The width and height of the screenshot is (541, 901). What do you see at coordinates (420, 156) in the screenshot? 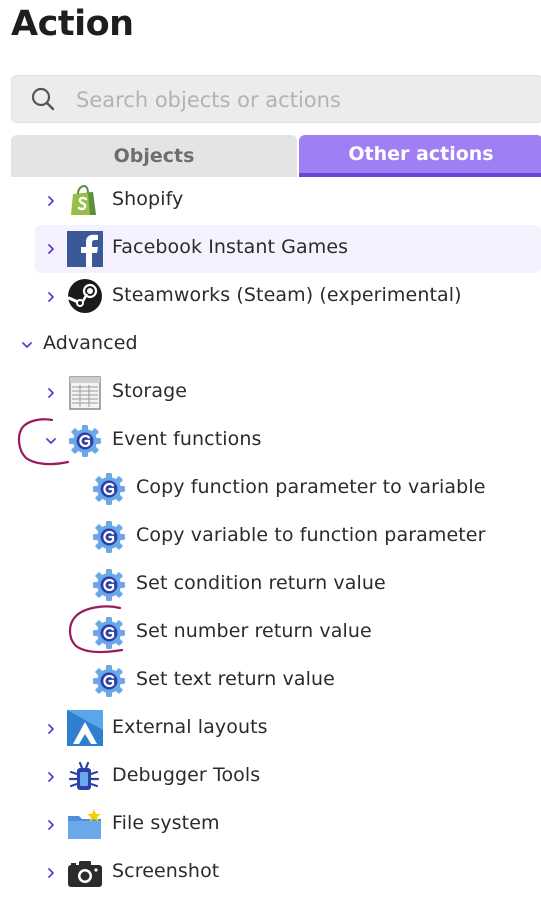
I see `tab-other-actions: Other actions` at bounding box center [420, 156].